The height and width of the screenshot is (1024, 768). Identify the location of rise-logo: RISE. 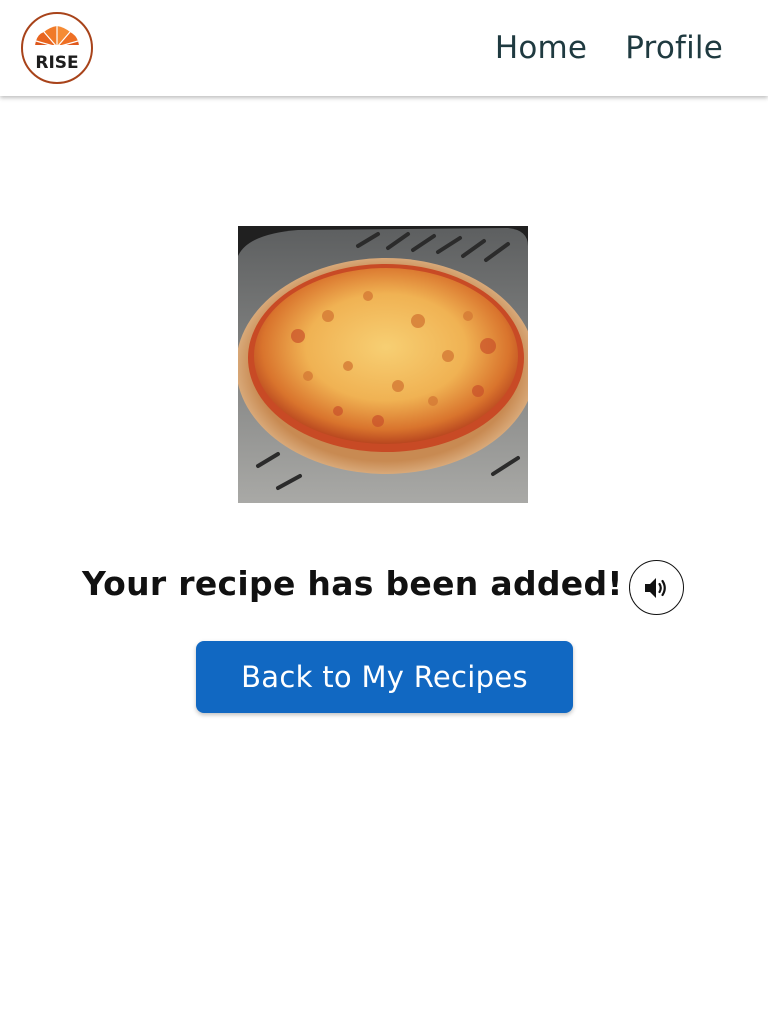
(57, 48).